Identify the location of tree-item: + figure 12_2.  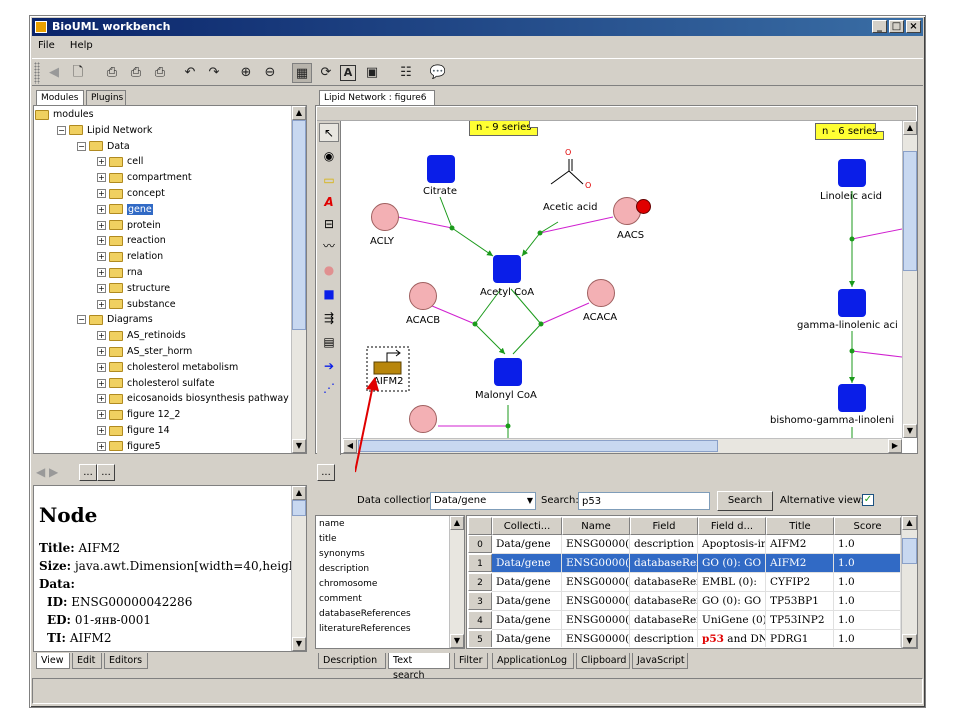
(138, 414).